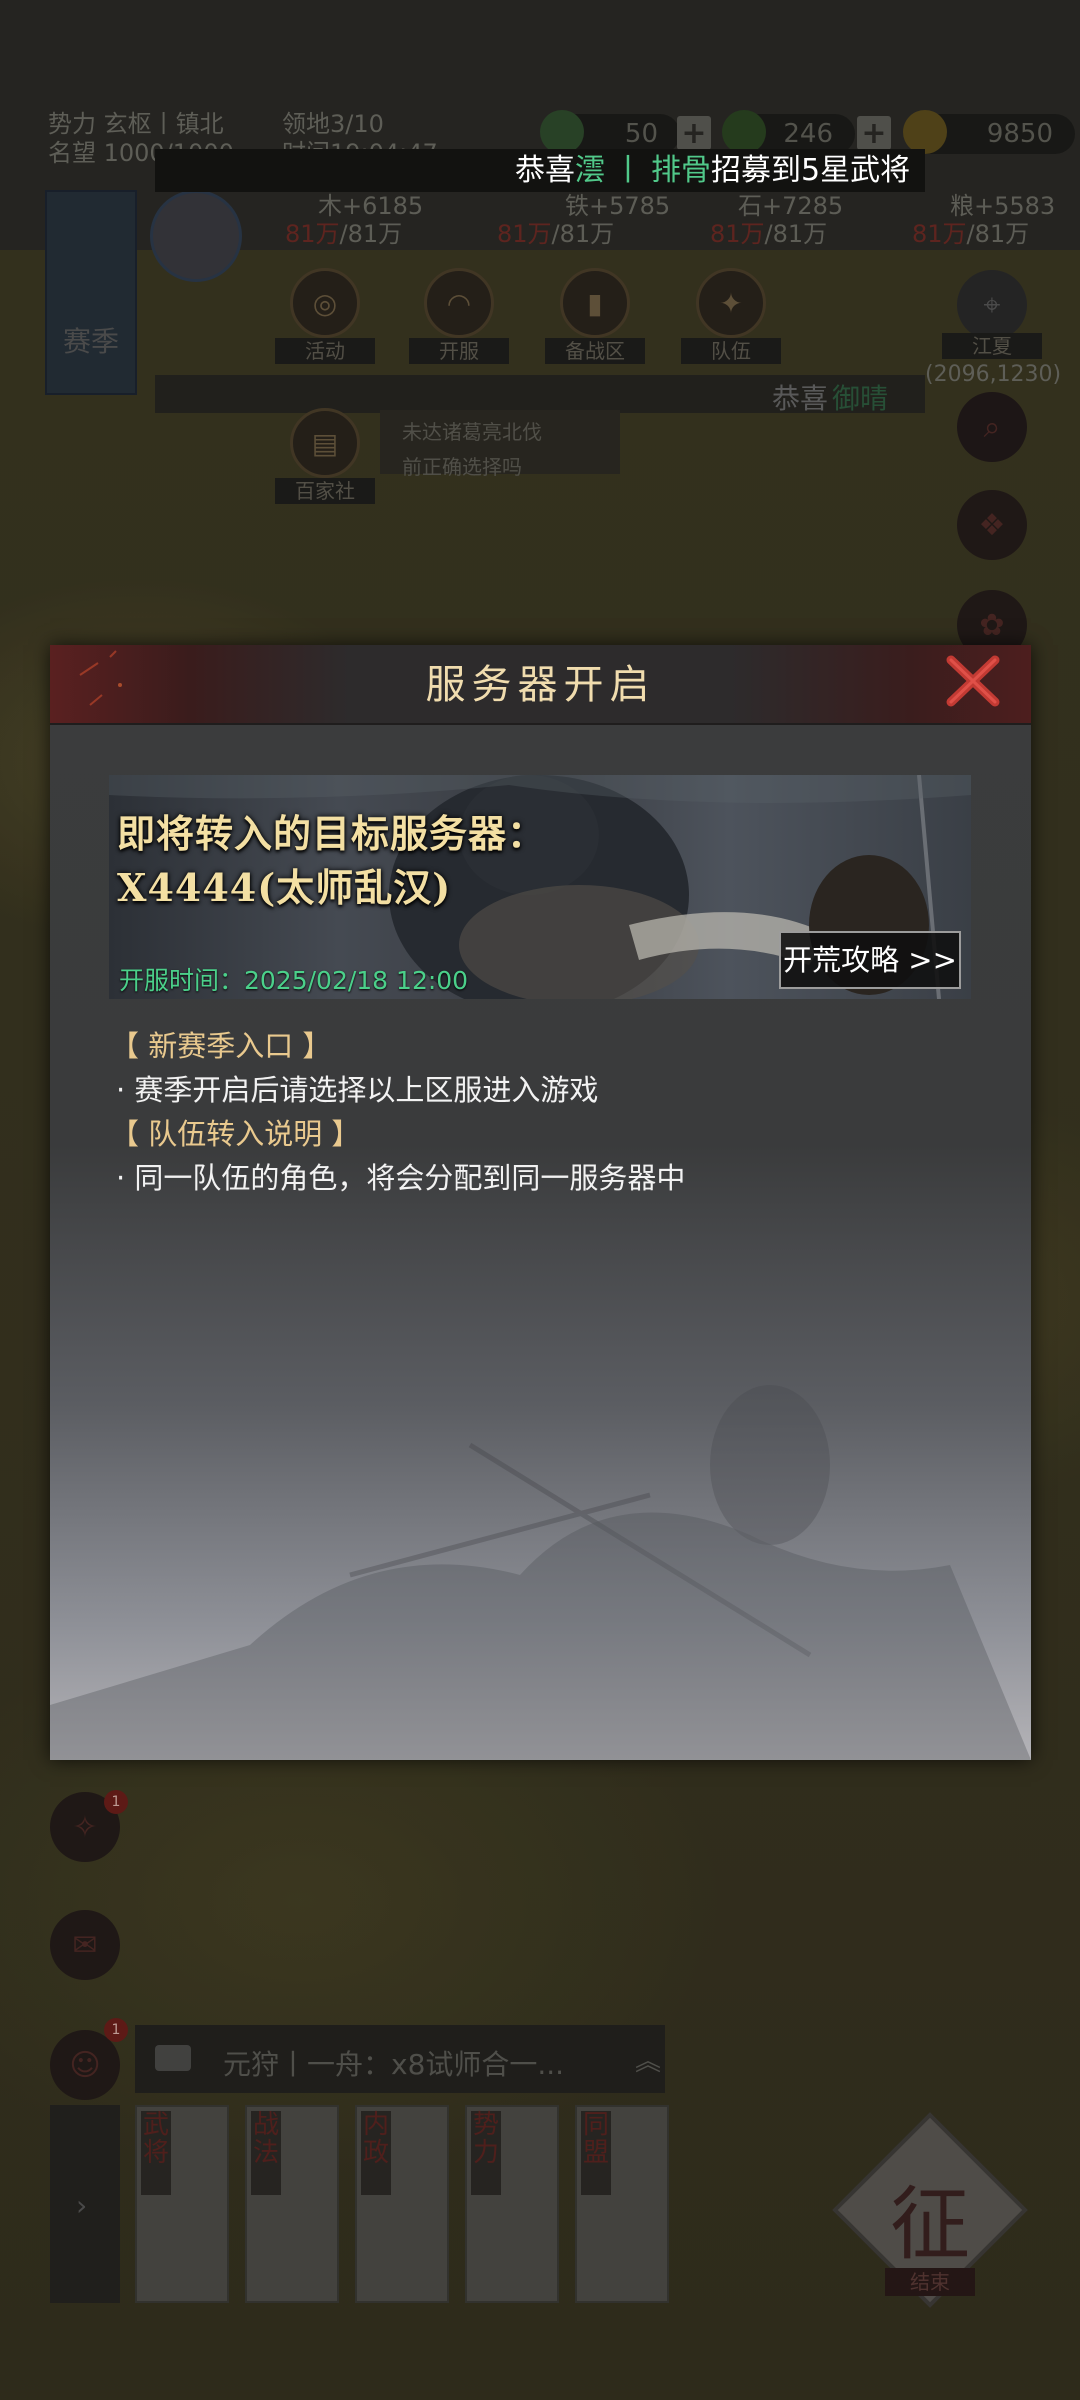  I want to click on ticker-text: 恭喜澐丨排骨招募到5星武将, so click(713, 170).